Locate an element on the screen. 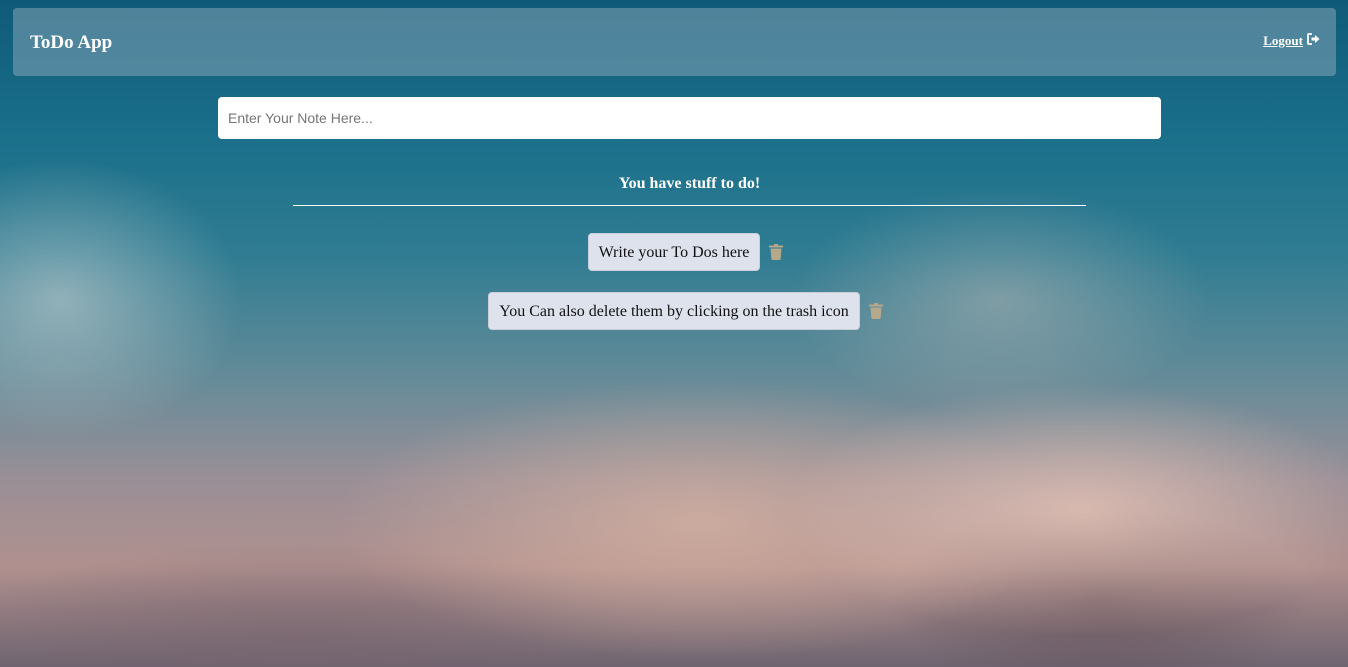 Image resolution: width=1348 pixels, height=667 pixels. todo-item: Write your To Dos here is located at coordinates (674, 252).